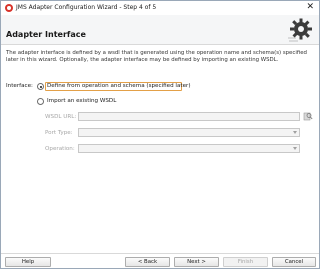  What do you see at coordinates (300, 30) in the screenshot?
I see `gear-icon` at bounding box center [300, 30].